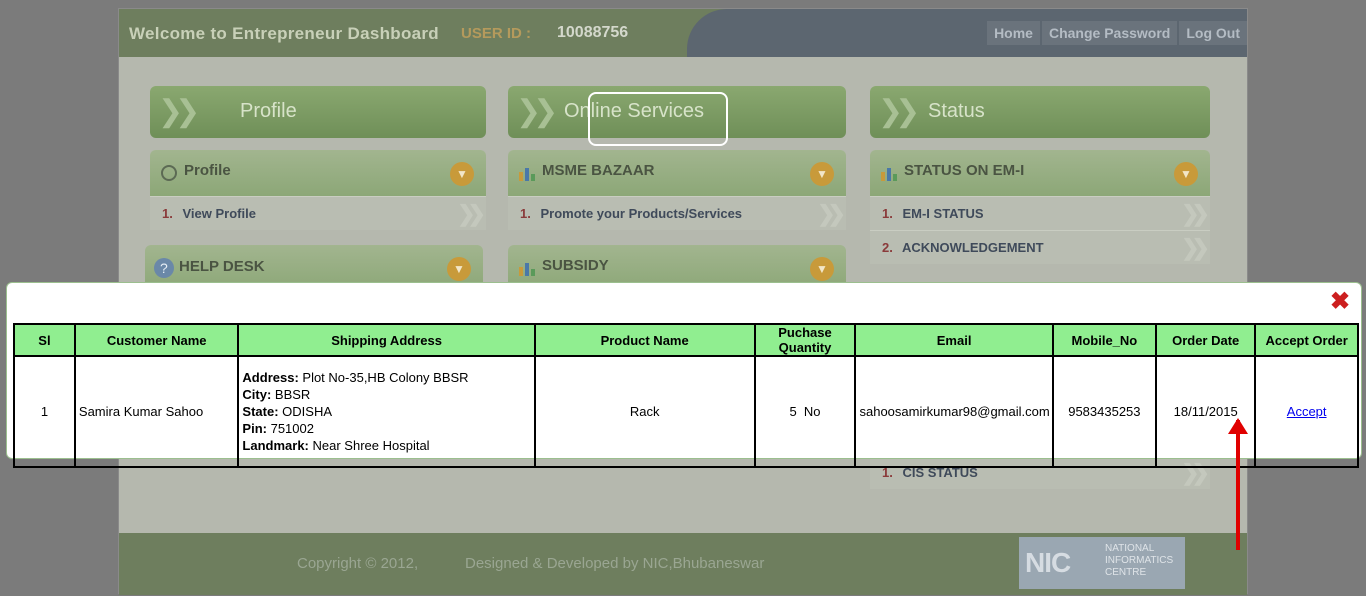 The width and height of the screenshot is (1366, 596). Describe the element at coordinates (887, 247) in the screenshot. I see `item-number: 2.` at that location.